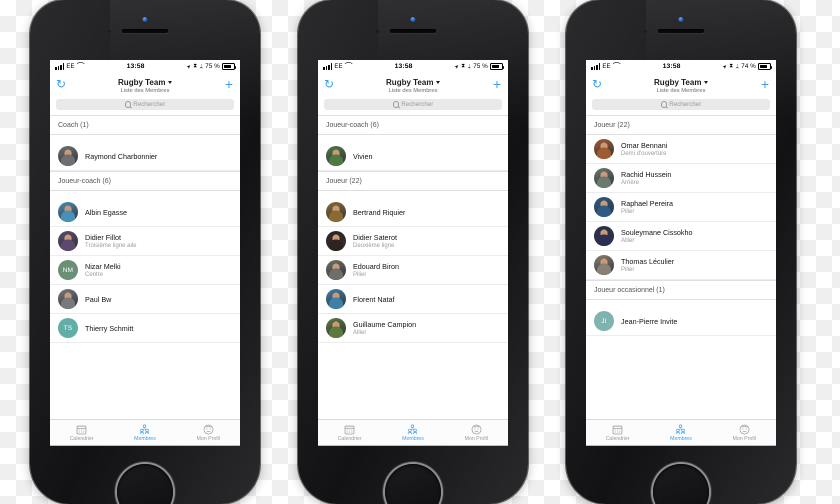 The image size is (840, 504). I want to click on row-text: Raymond Charbonnier, so click(121, 156).